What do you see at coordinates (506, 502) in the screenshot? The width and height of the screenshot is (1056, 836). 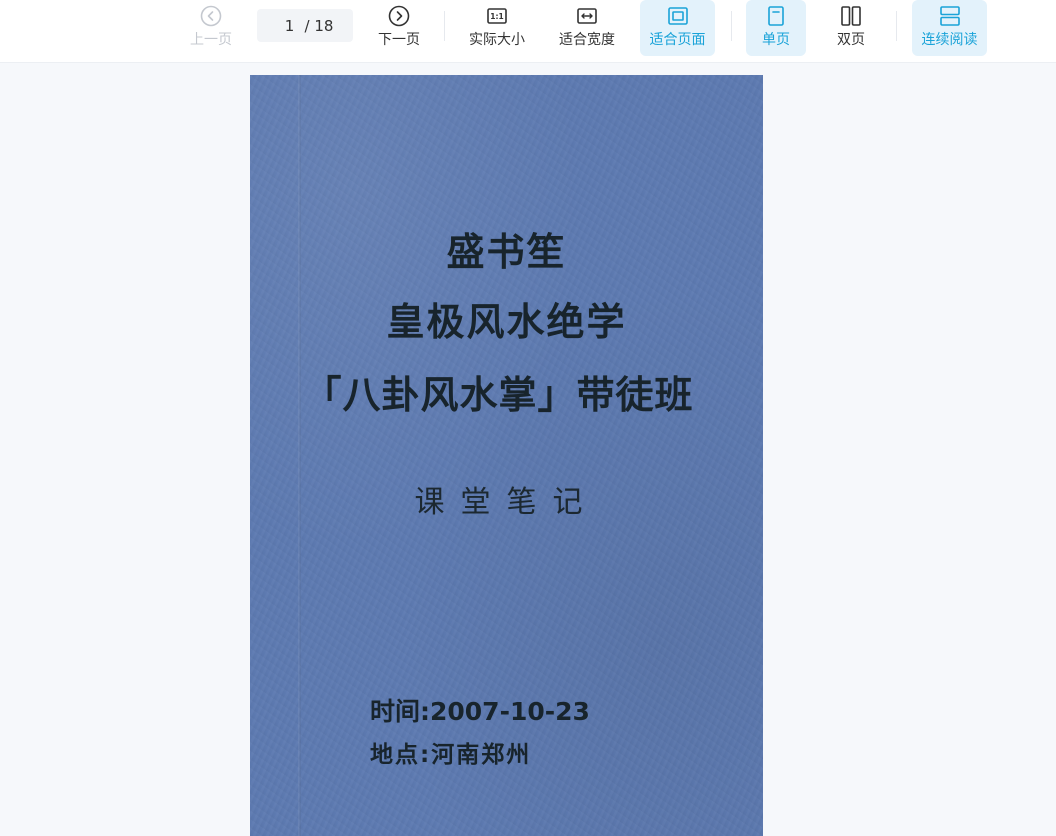 I see `cover-subtitle: 课堂笔记` at bounding box center [506, 502].